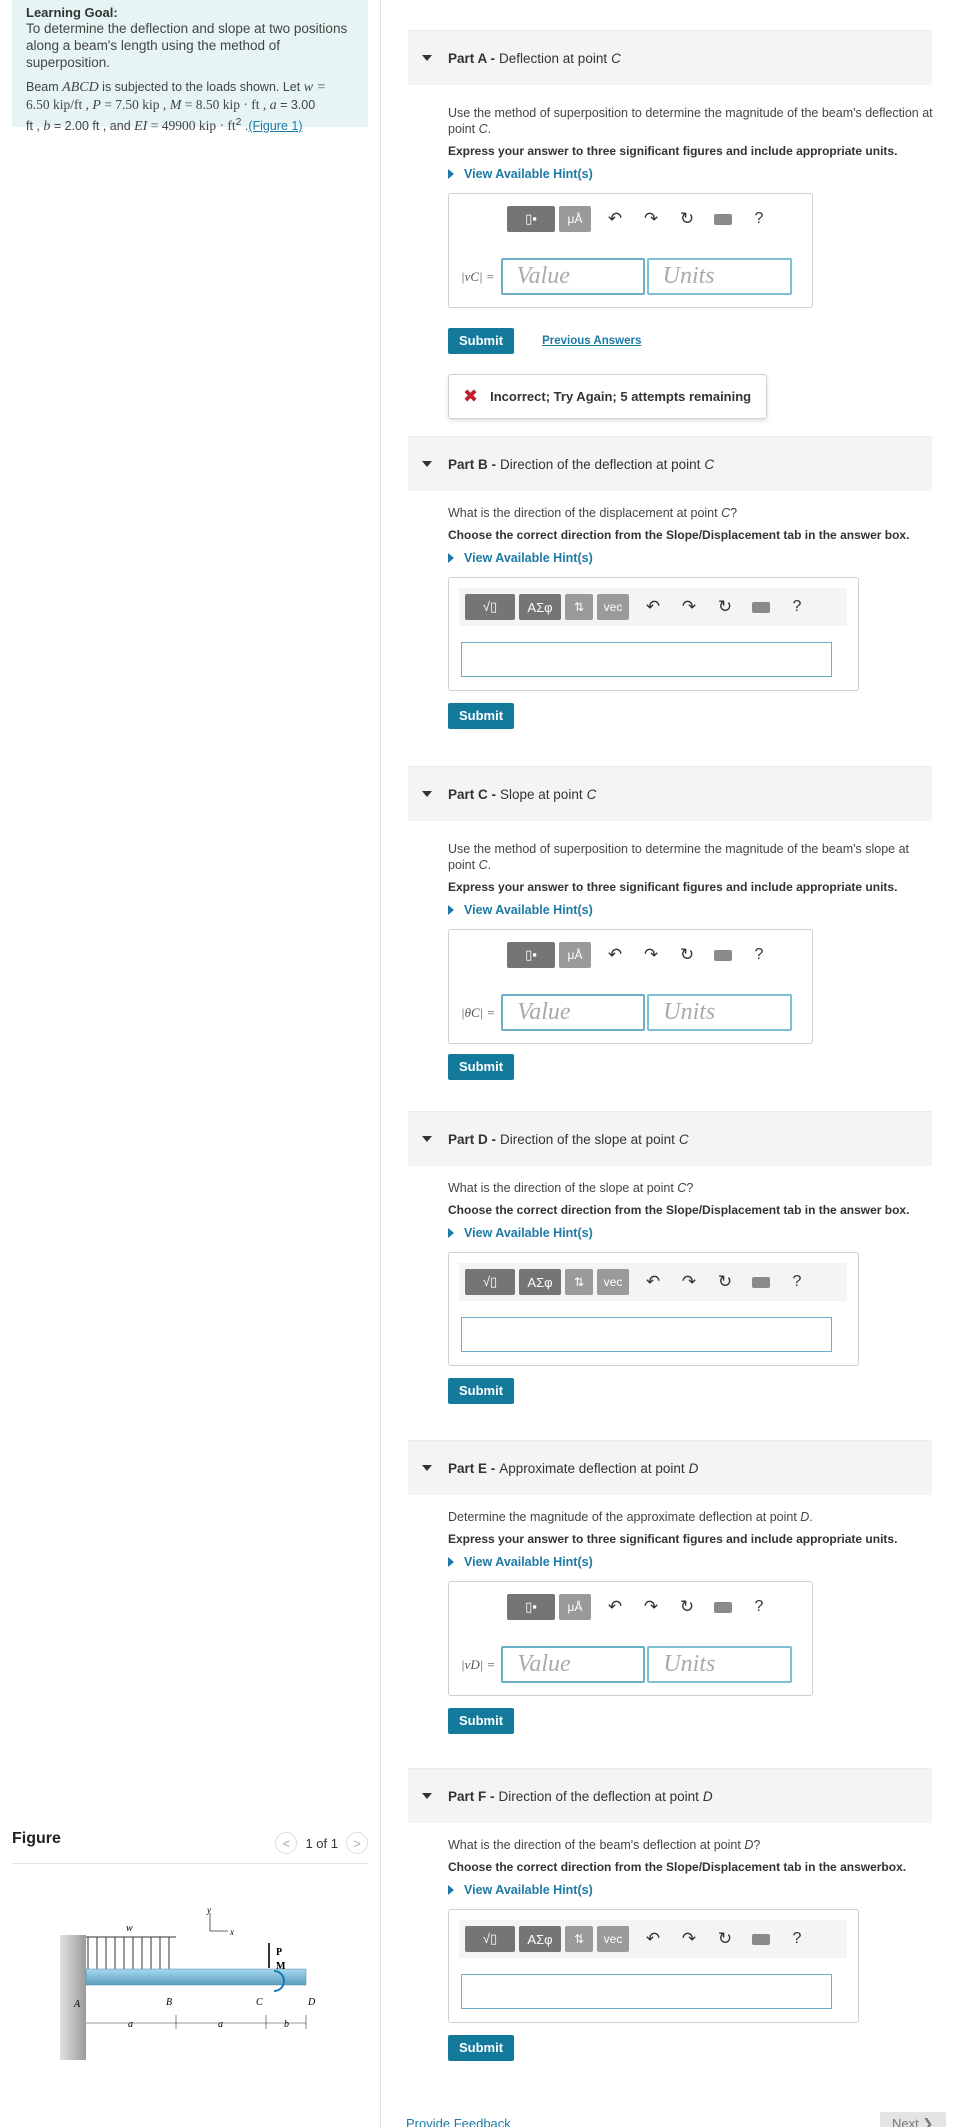  Describe the element at coordinates (220, 2024) in the screenshot. I see `figure-label-a2: a` at that location.